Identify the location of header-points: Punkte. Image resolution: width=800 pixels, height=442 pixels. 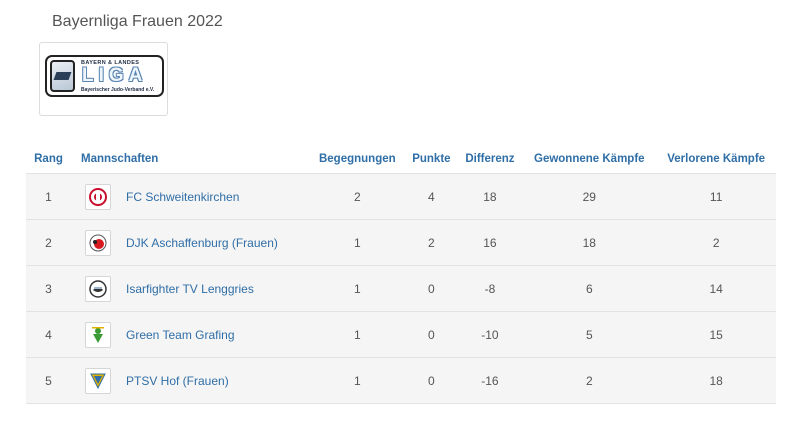
(431, 159).